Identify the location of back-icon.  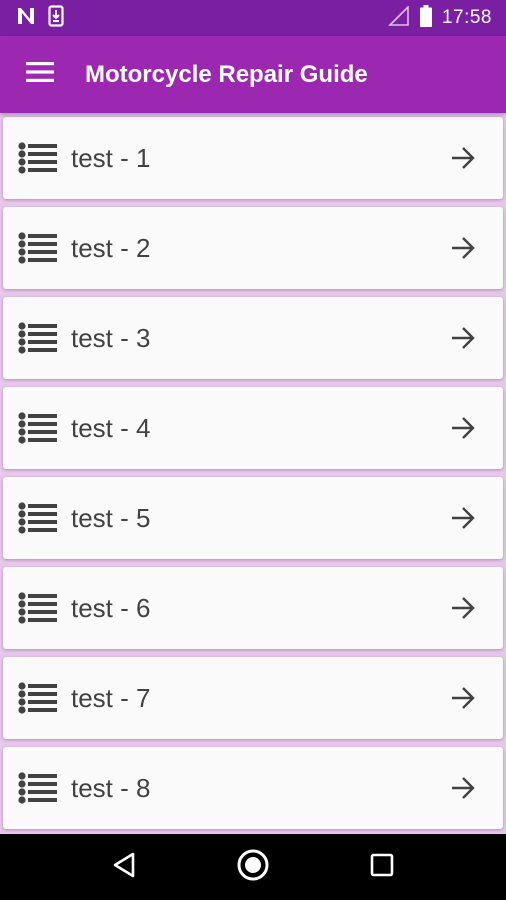
(124, 867).